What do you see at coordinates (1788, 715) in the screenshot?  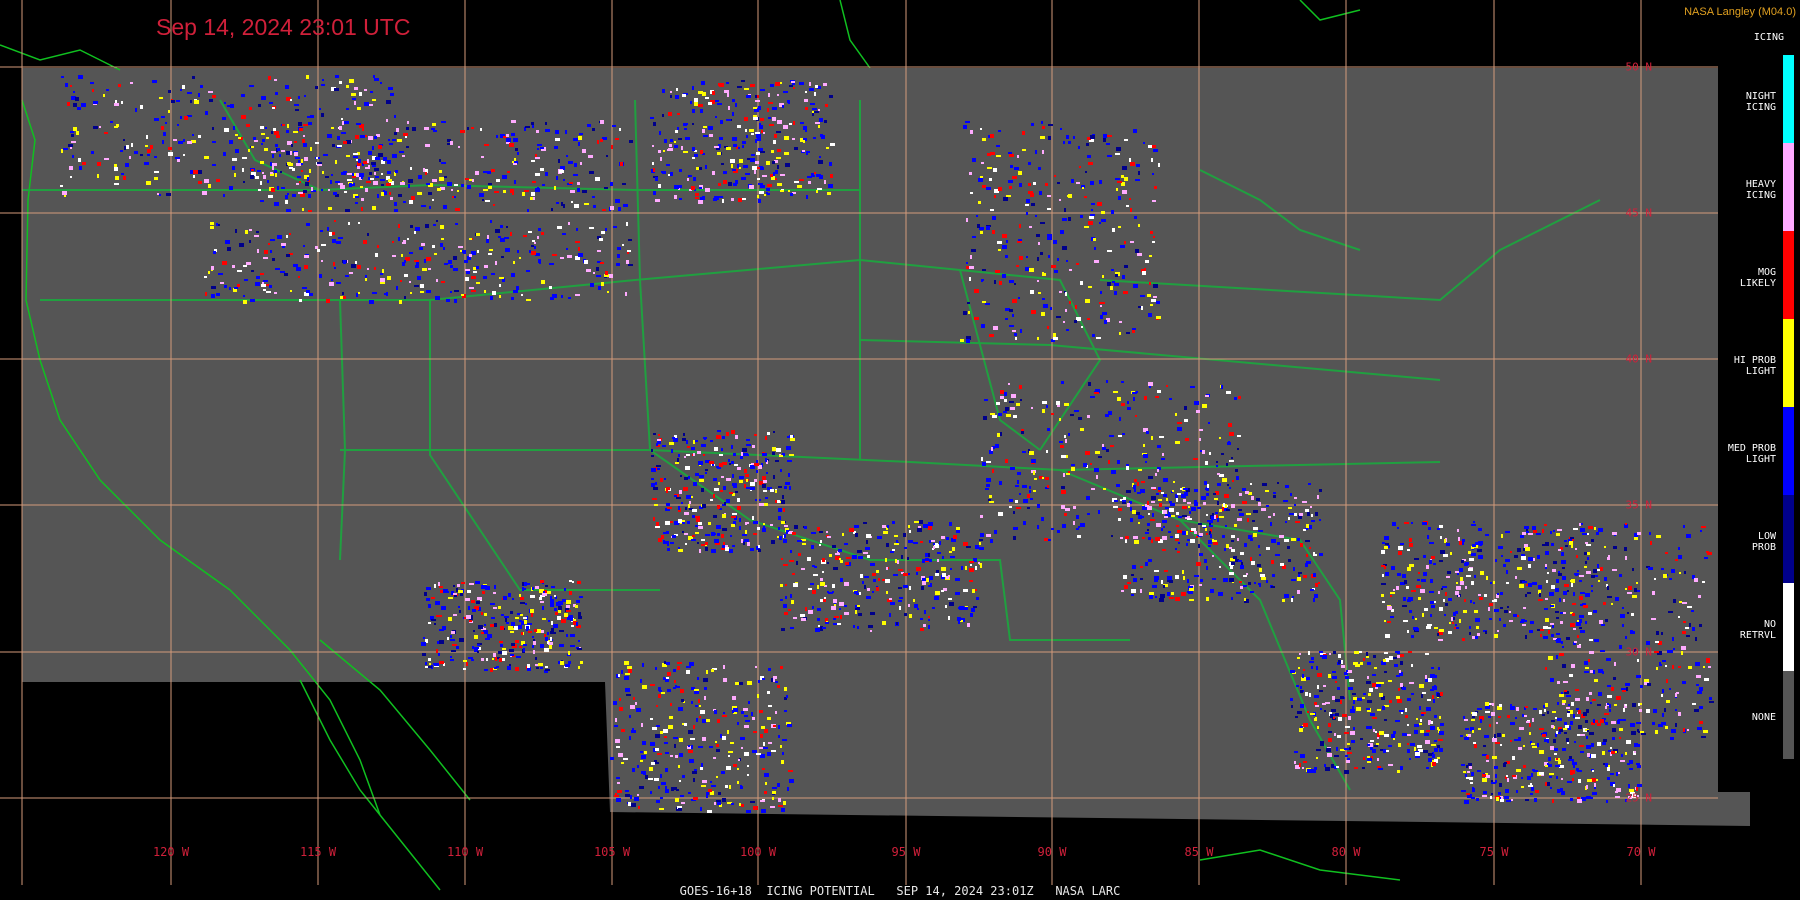 I see `legend-swatch-none` at bounding box center [1788, 715].